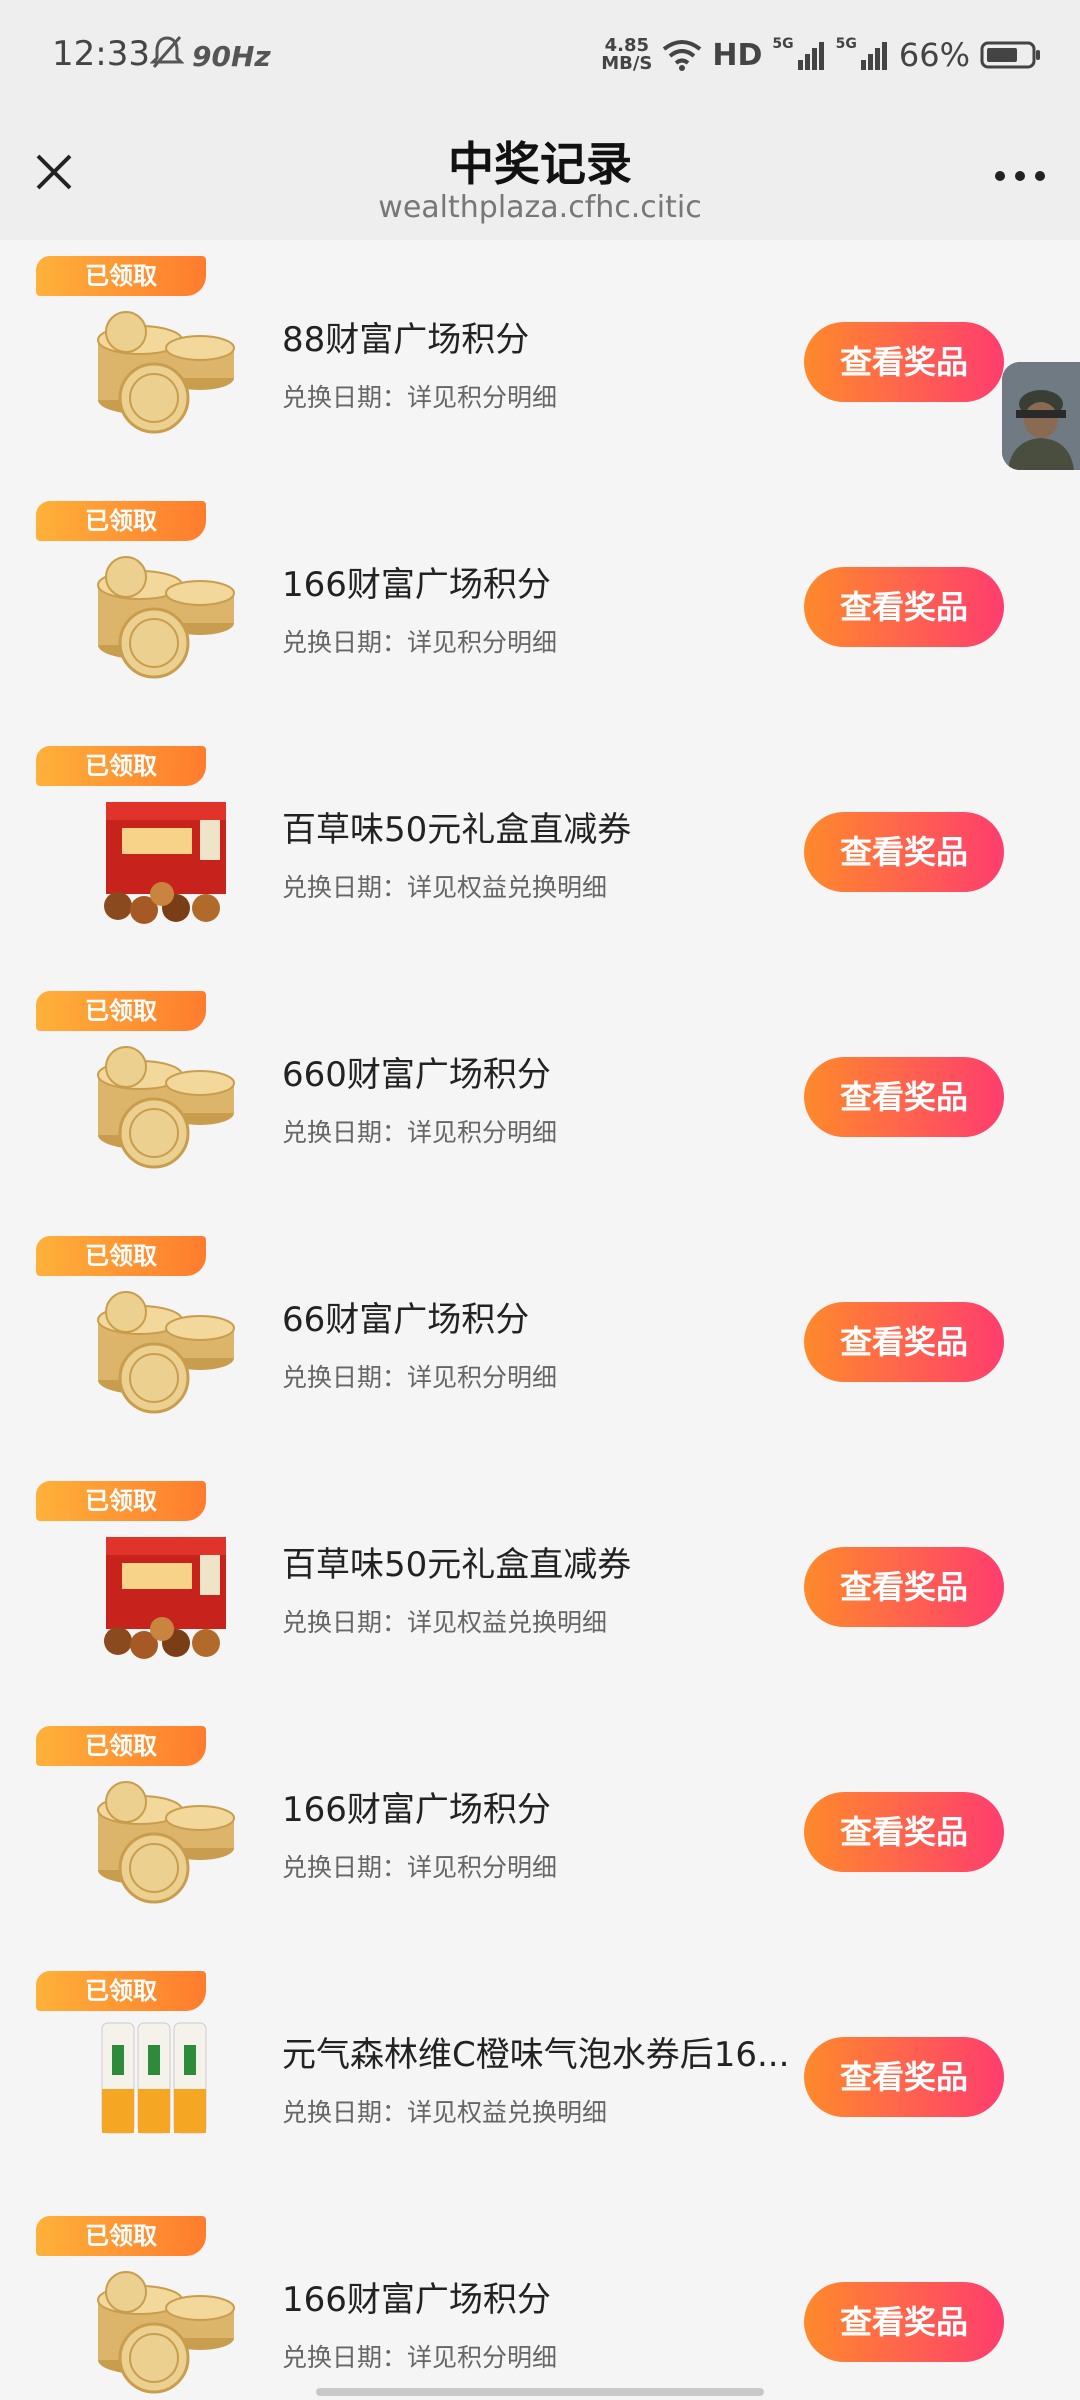  Describe the element at coordinates (540, 164) in the screenshot. I see `page-title: 中奖记录` at that location.